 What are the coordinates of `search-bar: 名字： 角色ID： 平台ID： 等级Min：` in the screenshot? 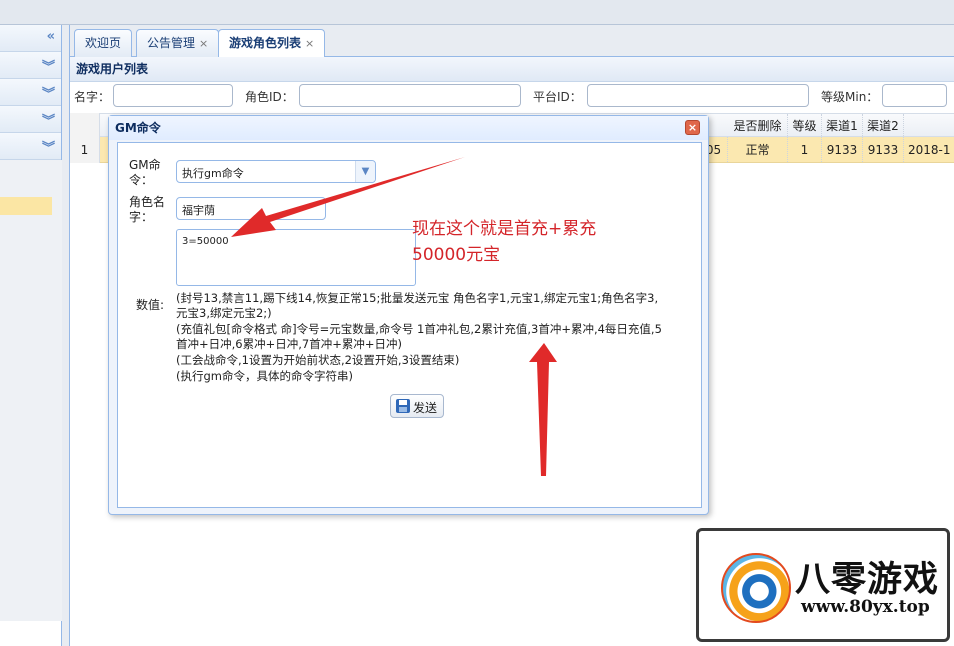 It's located at (512, 96).